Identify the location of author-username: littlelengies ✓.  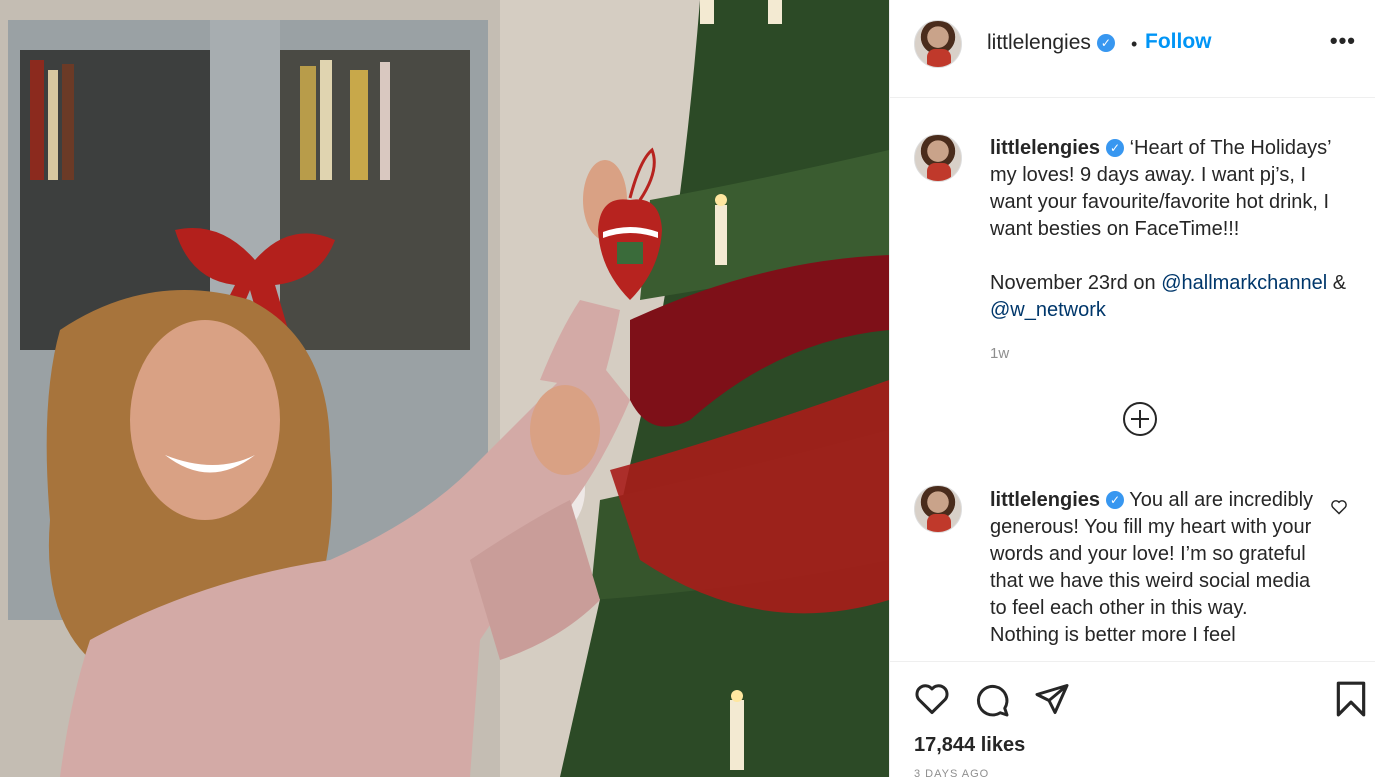
(1051, 43).